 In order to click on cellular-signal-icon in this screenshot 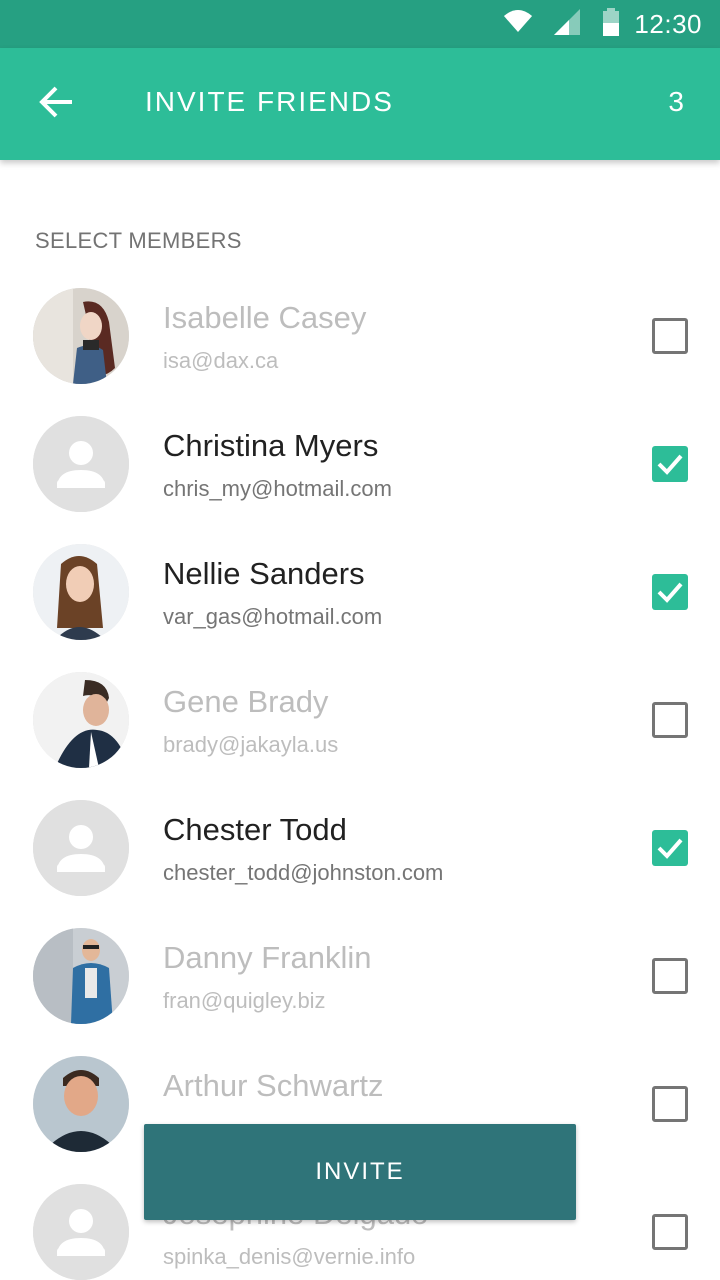, I will do `click(567, 24)`.